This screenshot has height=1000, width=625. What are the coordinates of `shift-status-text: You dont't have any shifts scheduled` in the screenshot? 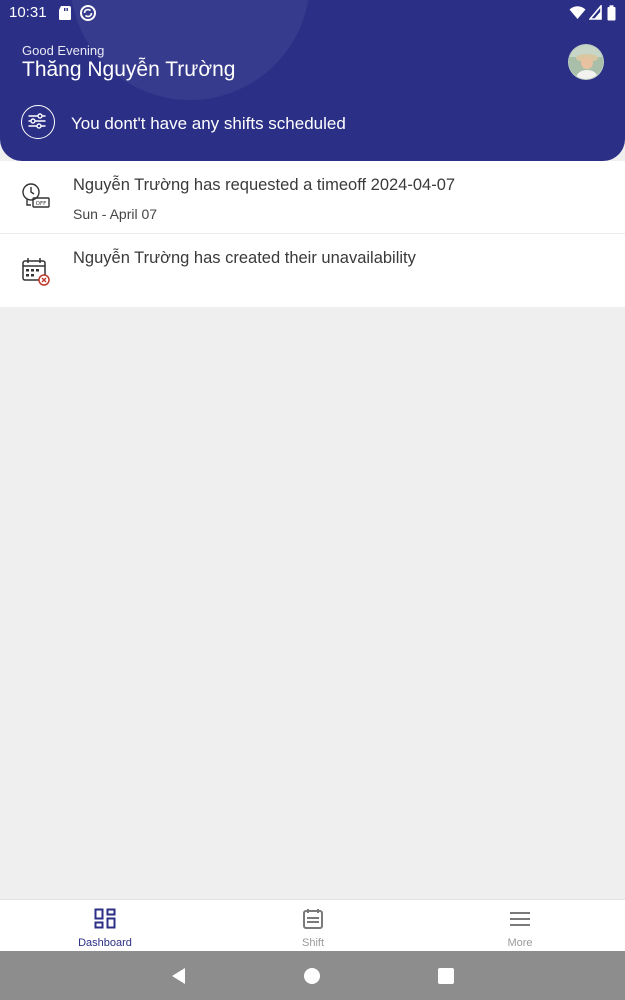 It's located at (208, 123).